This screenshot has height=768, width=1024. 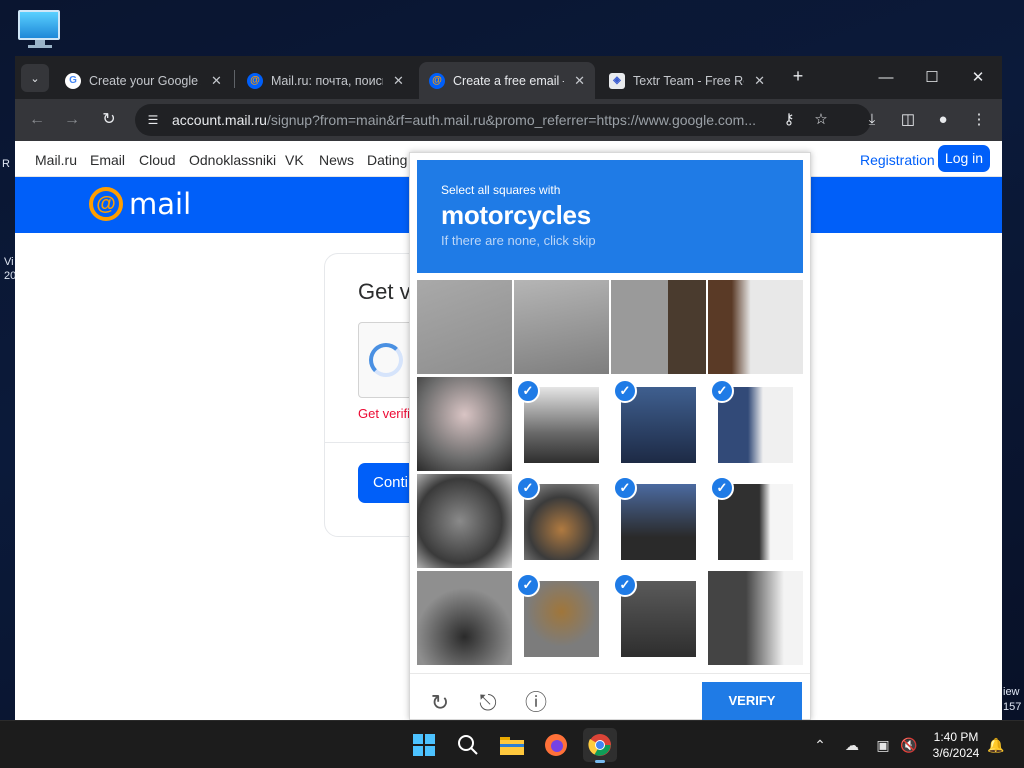 I want to click on firefox-button, so click(x=556, y=745).